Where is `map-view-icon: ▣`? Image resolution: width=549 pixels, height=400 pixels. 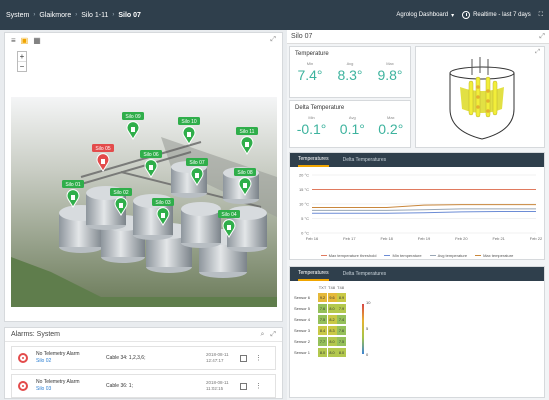
map-view-icon: ▣ is located at coordinates (25, 40).